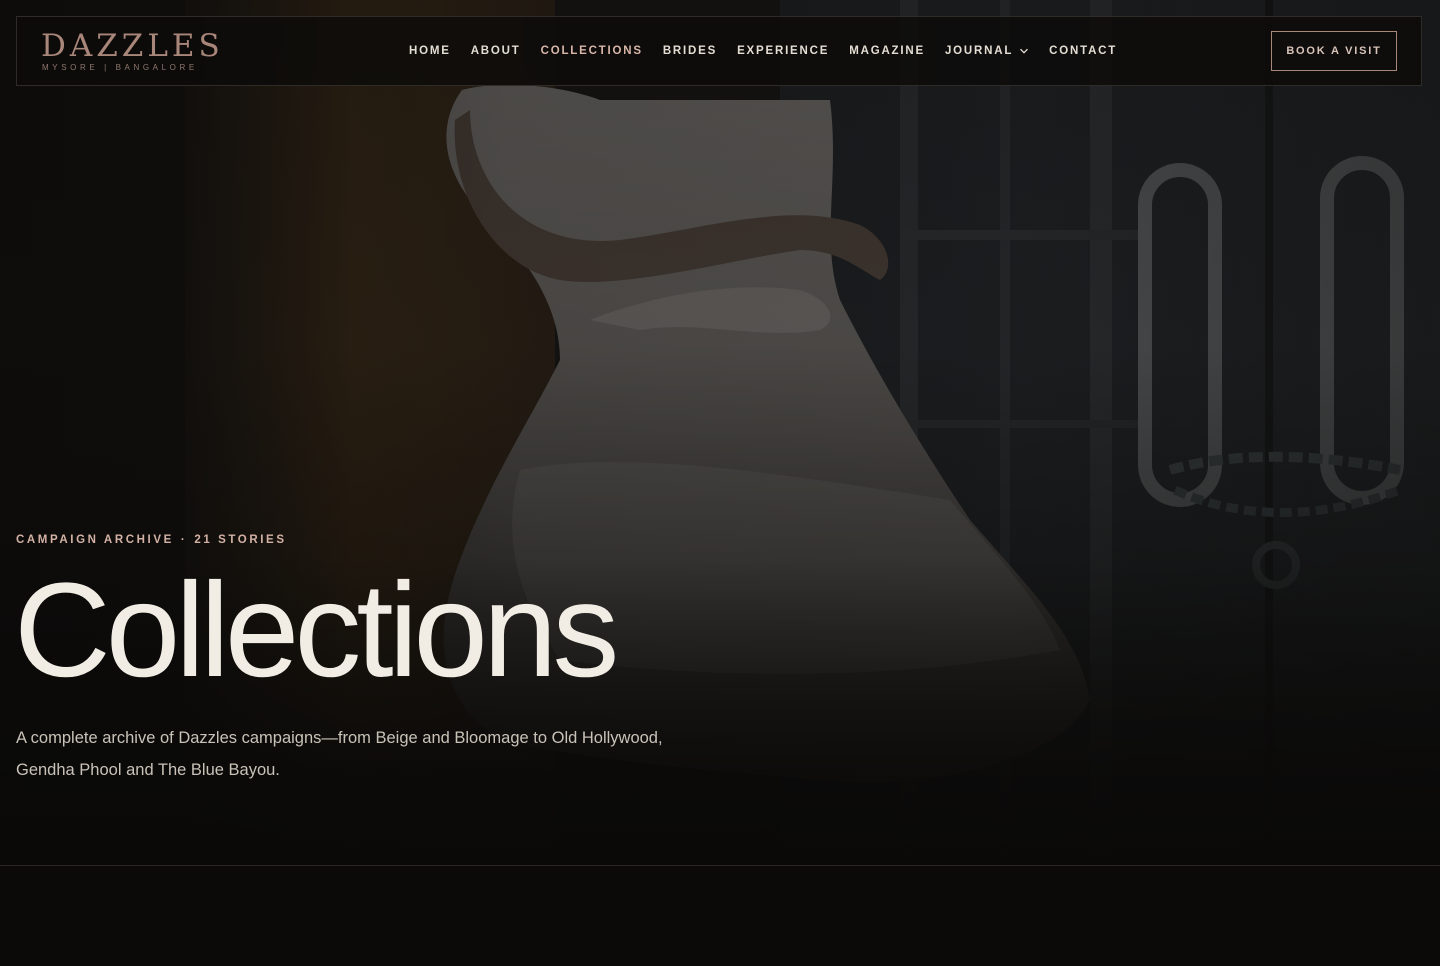  I want to click on eyebrow-count: 21 STORIES, so click(240, 540).